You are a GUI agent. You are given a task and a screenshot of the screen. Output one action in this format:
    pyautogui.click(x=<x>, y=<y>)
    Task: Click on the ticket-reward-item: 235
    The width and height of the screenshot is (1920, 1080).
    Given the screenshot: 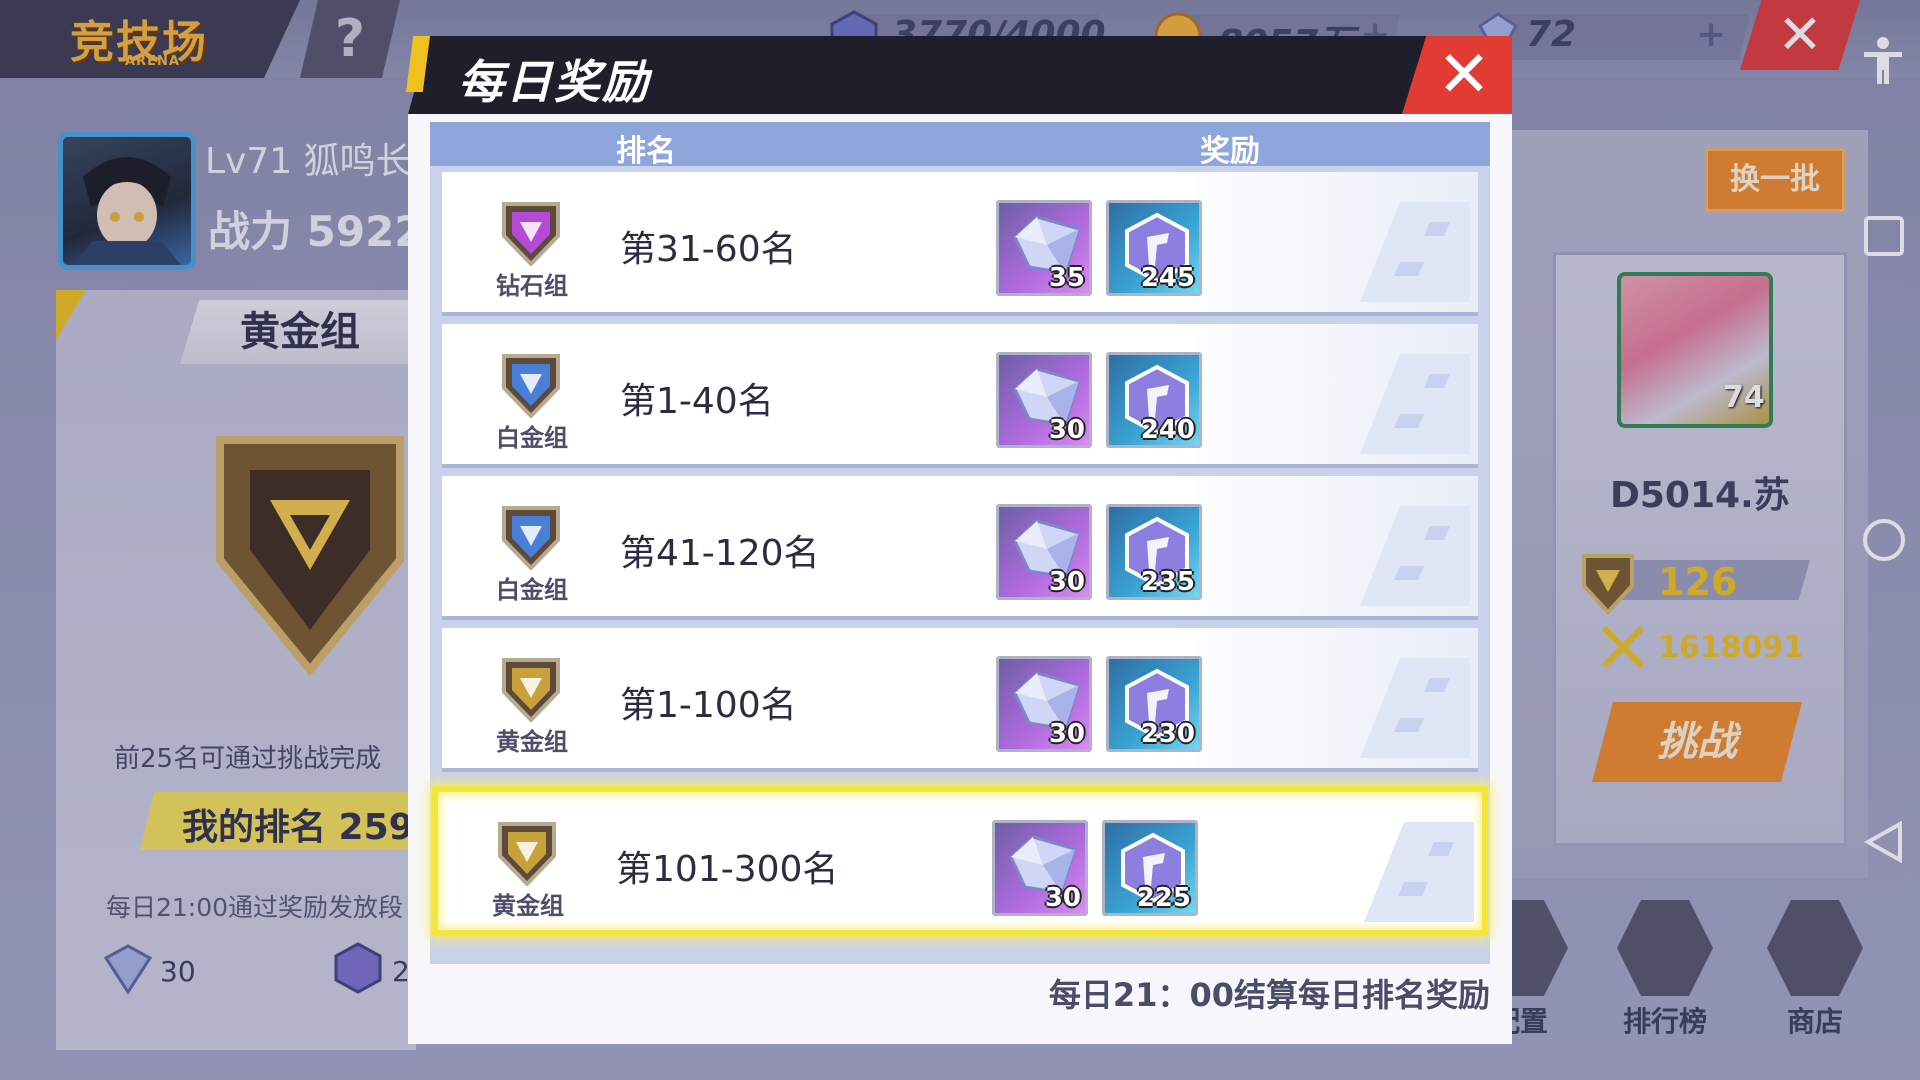 What is the action you would take?
    pyautogui.click(x=1154, y=552)
    